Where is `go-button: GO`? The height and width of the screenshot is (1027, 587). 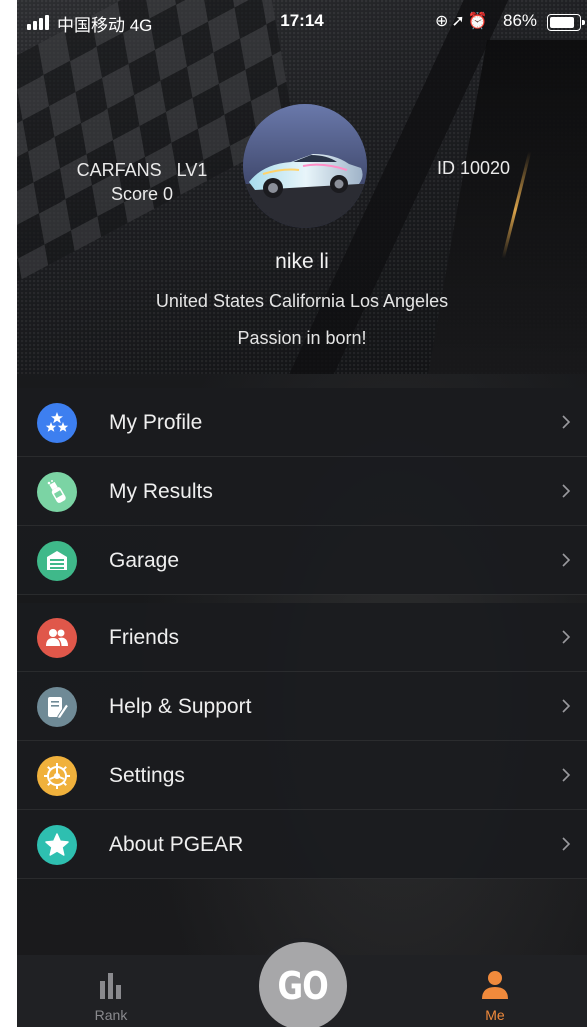 go-button: GO is located at coordinates (303, 984).